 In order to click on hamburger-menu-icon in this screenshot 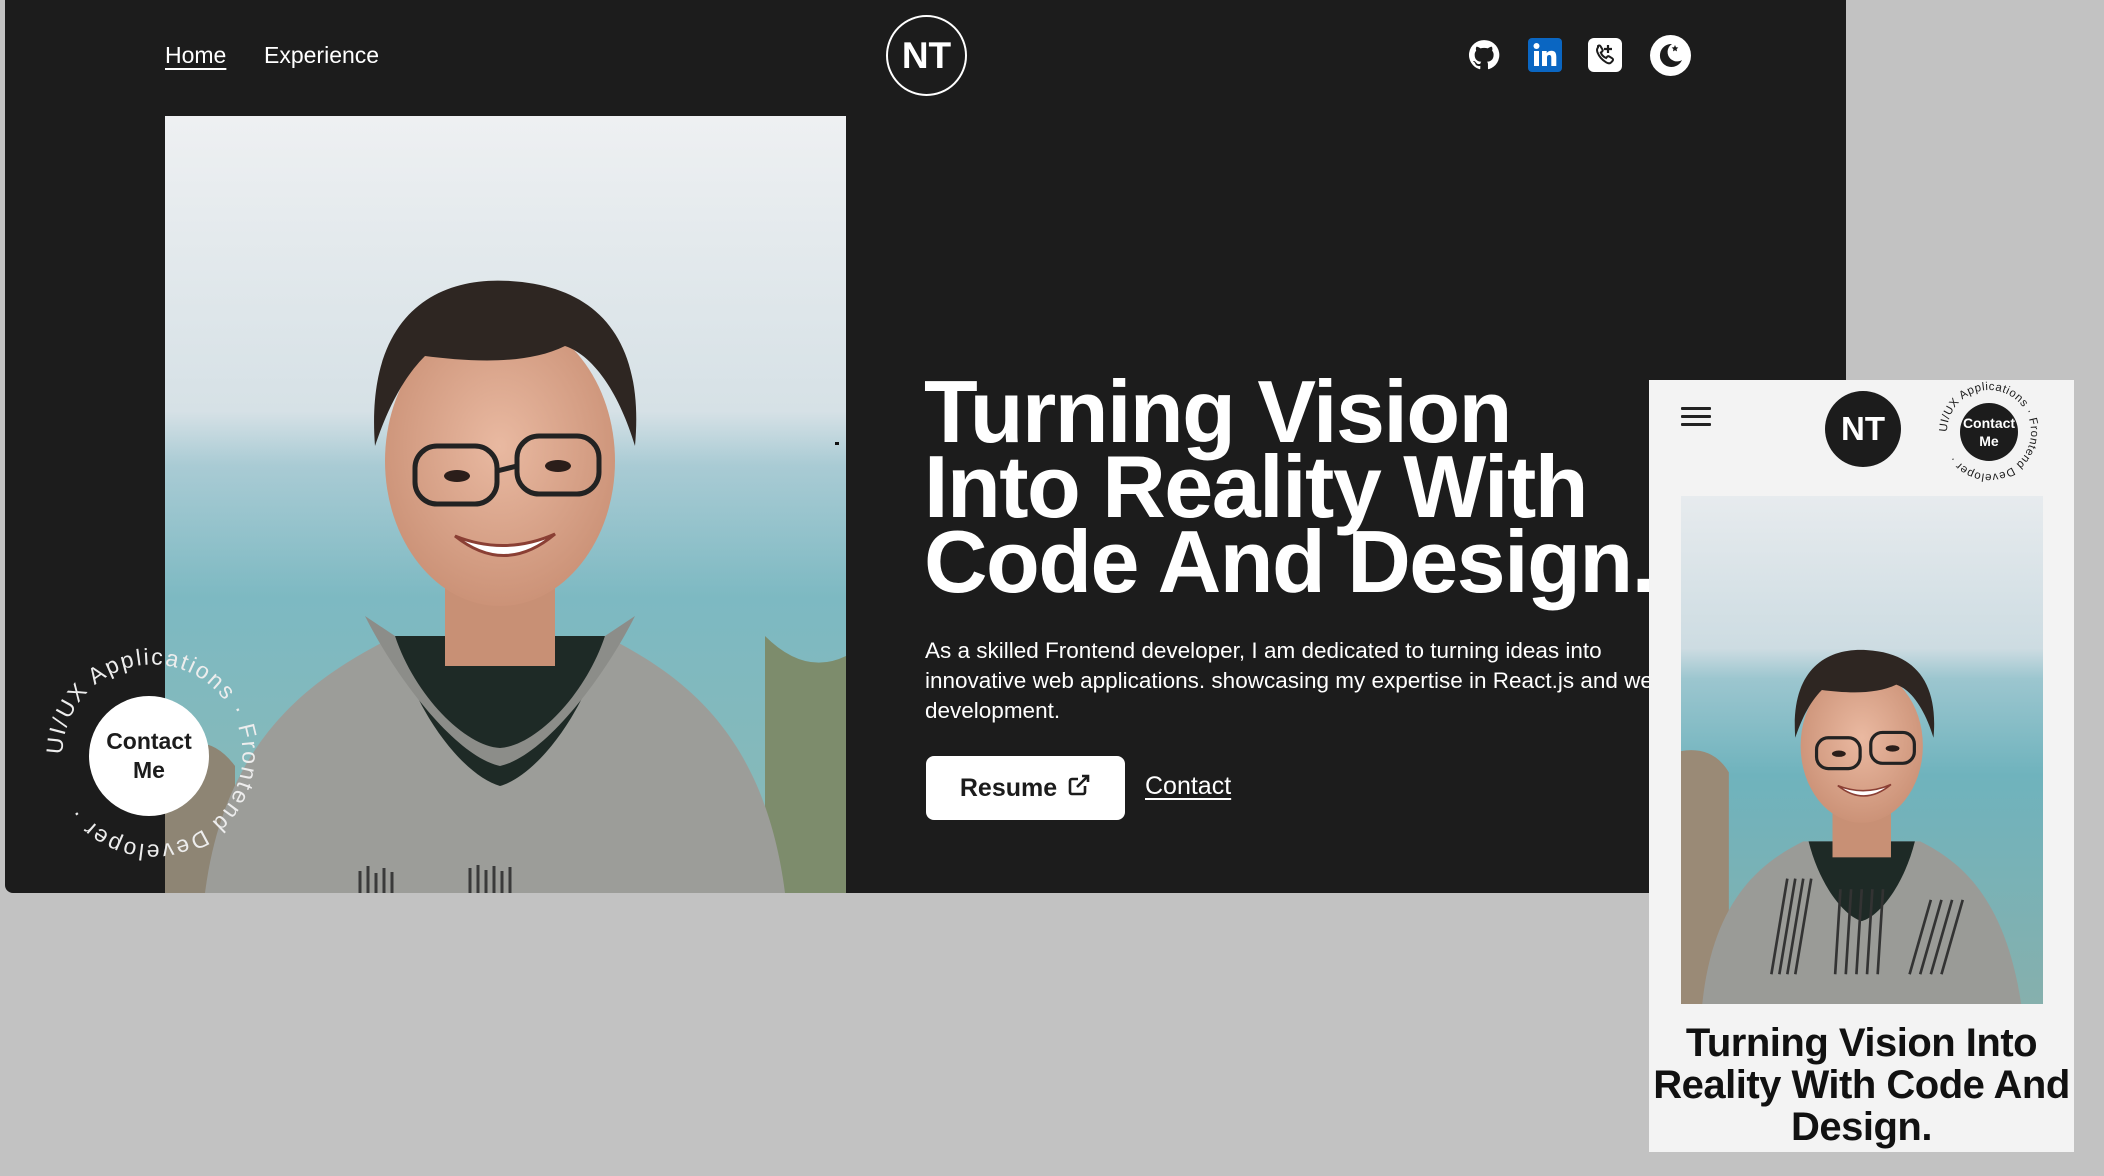, I will do `click(1696, 417)`.